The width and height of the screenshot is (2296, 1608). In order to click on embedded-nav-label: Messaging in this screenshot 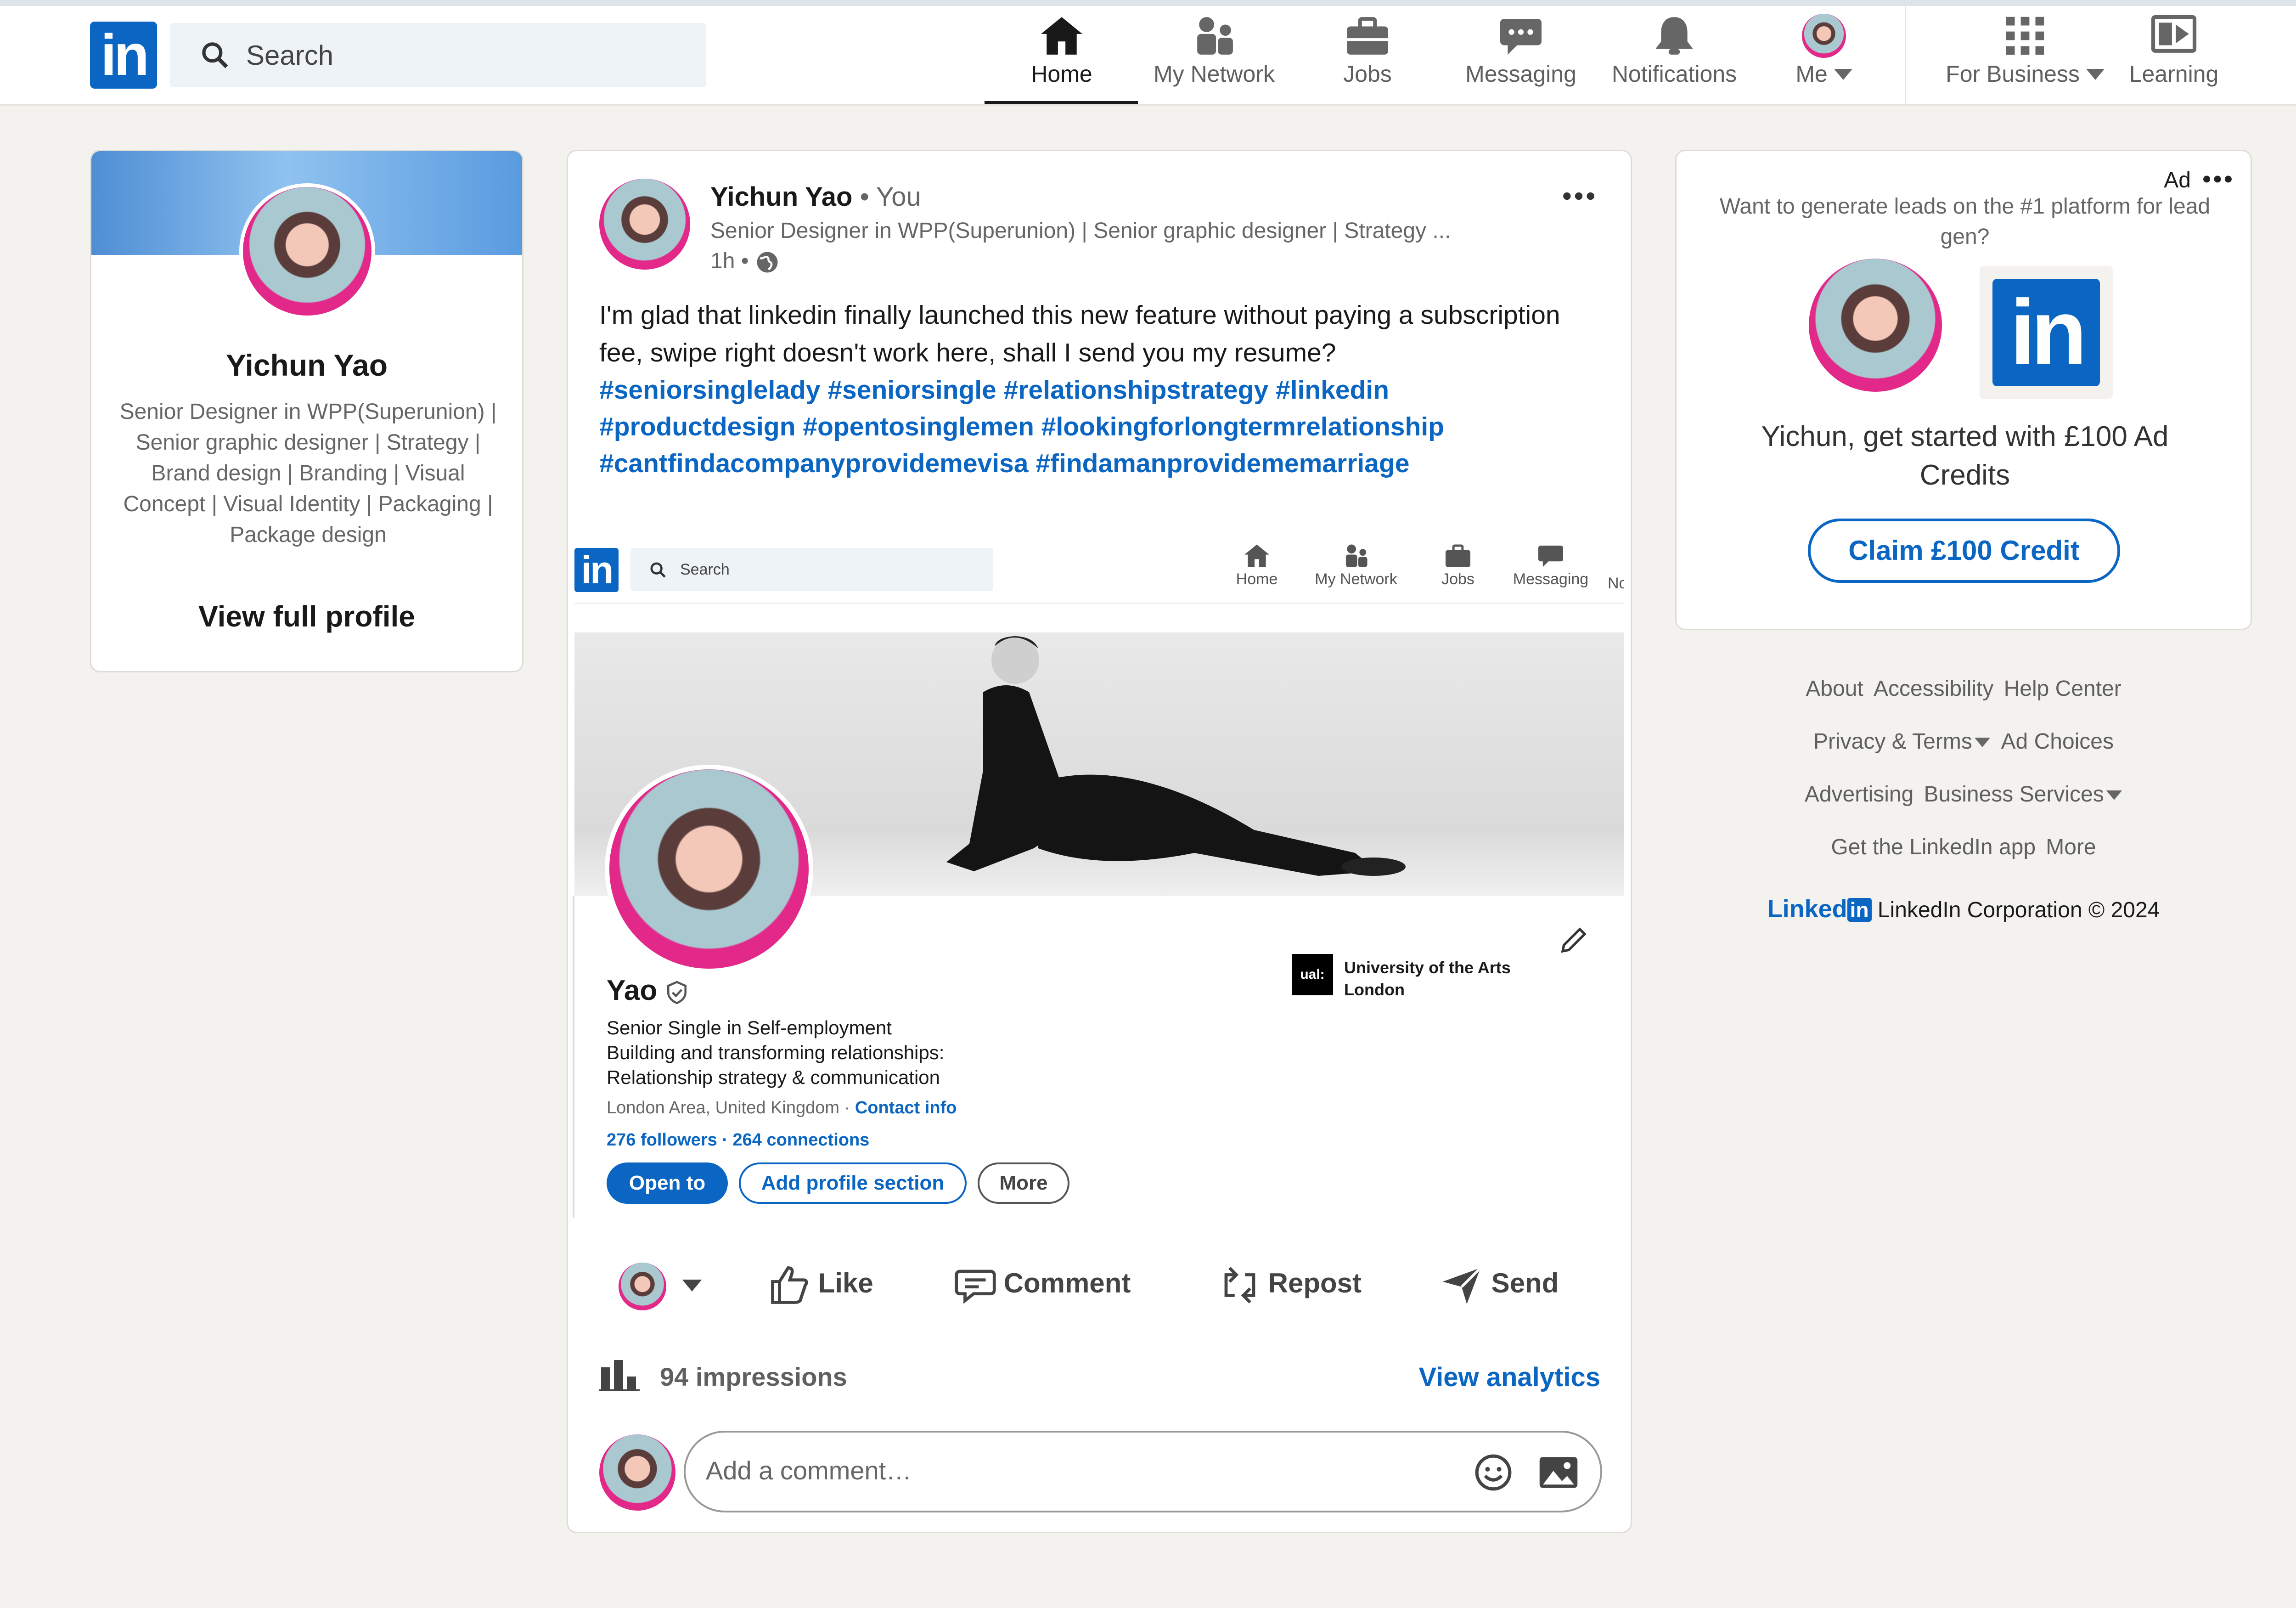, I will do `click(1551, 579)`.